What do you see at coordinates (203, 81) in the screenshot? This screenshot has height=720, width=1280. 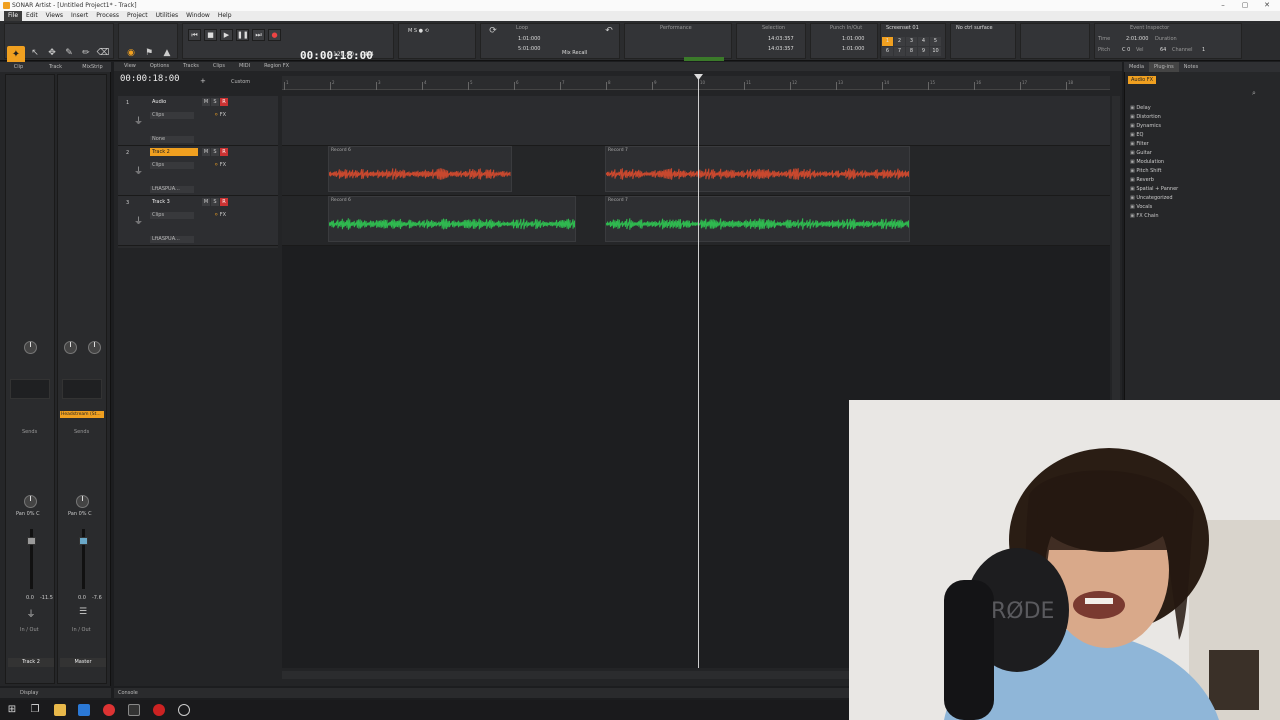 I see `add-track-icon: +` at bounding box center [203, 81].